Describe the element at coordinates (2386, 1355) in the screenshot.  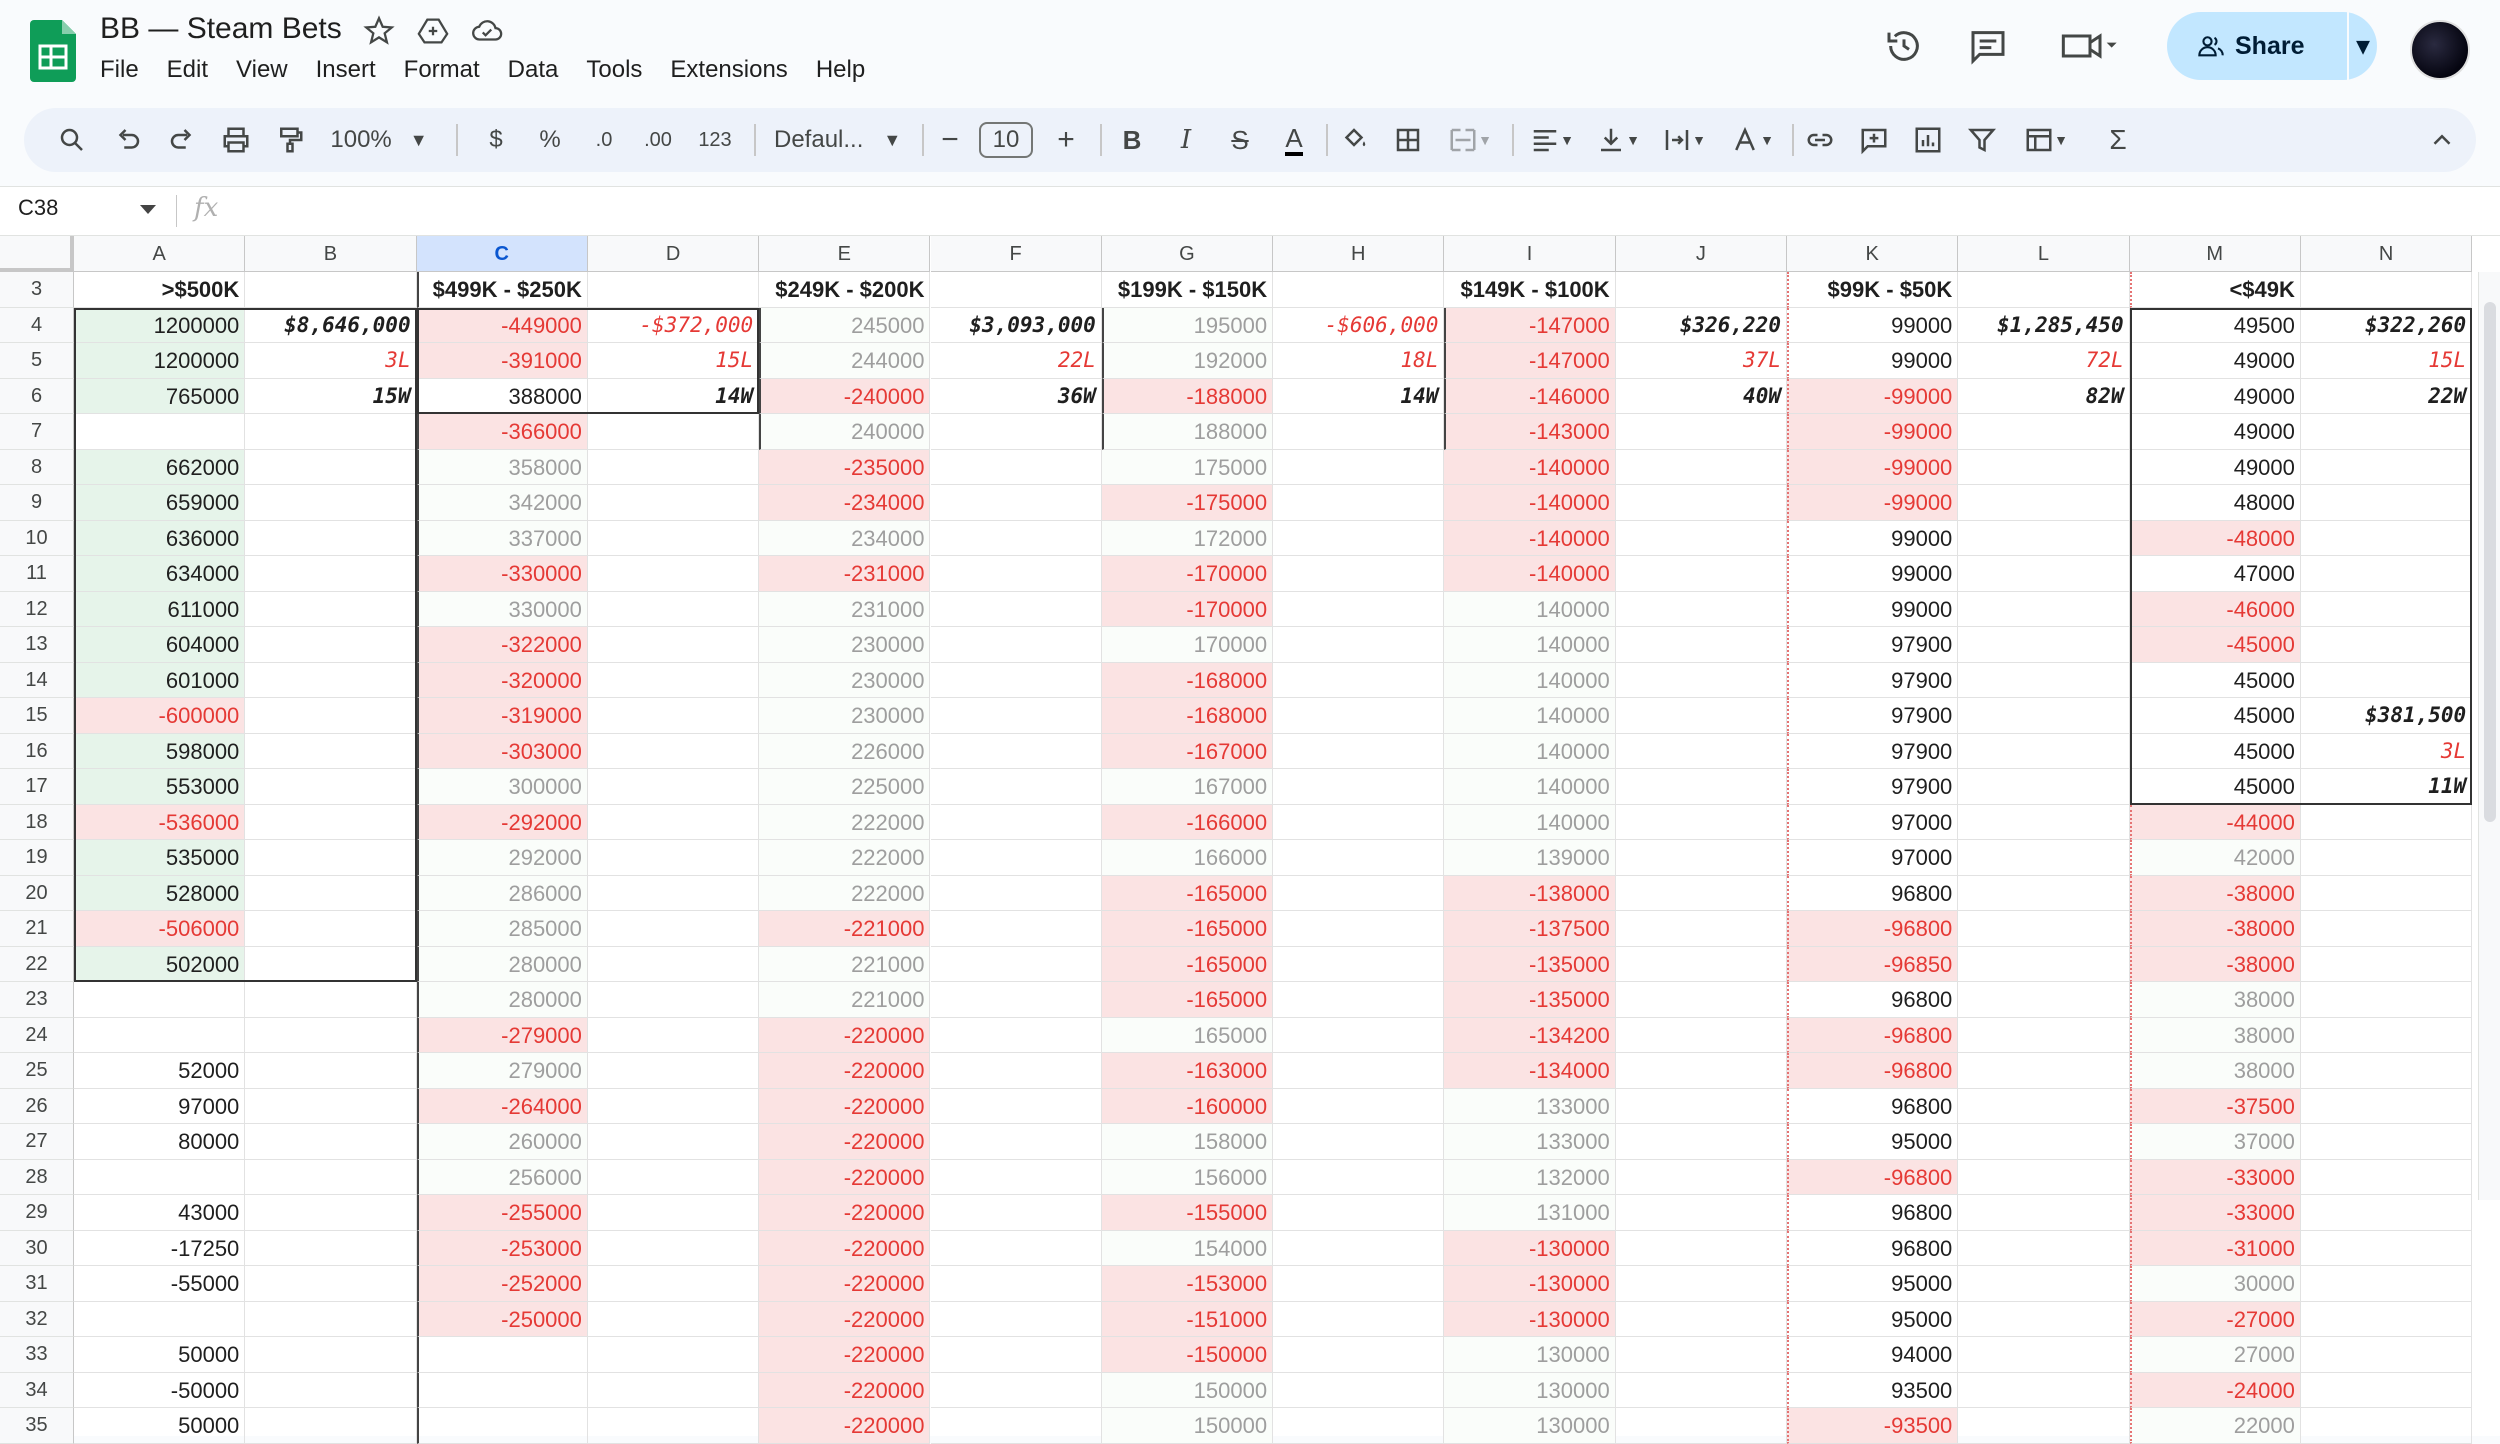
I see `cell-n33` at that location.